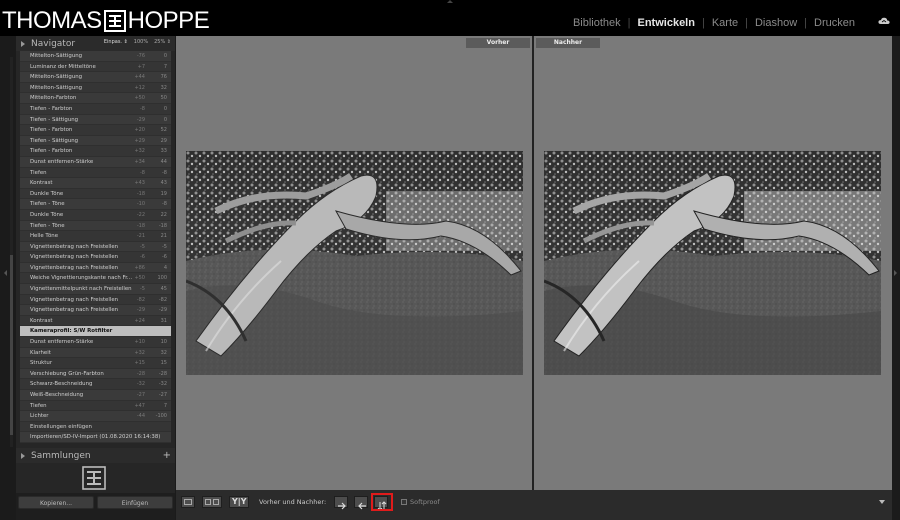 The height and width of the screenshot is (520, 900). What do you see at coordinates (162, 395) in the screenshot?
I see `history-item-value: -27` at bounding box center [162, 395].